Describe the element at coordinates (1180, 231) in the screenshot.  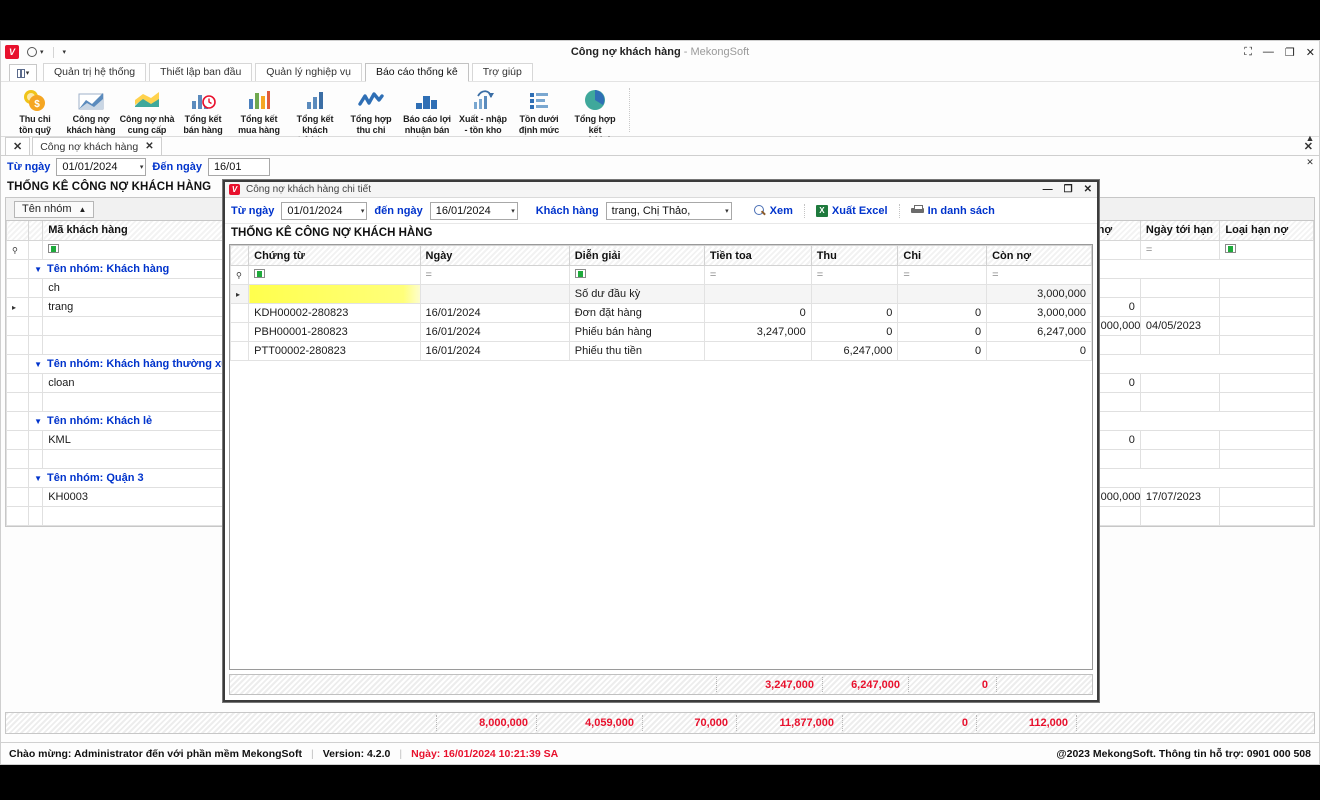
I see `column-header-ngay-toi-han: Ngày tới hạn` at that location.